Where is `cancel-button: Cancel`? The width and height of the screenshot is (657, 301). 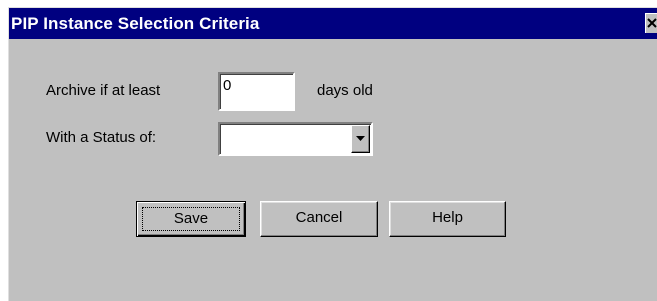 cancel-button: Cancel is located at coordinates (319, 219).